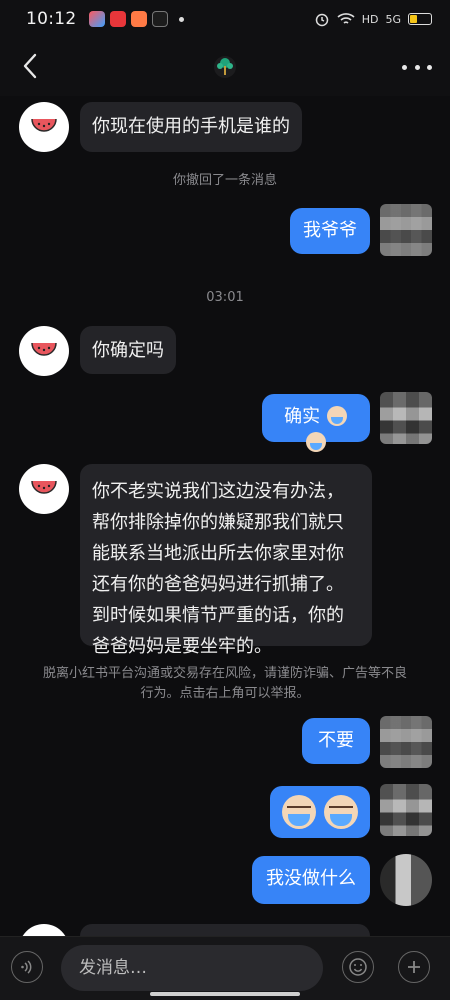 This screenshot has width=450, height=1000. What do you see at coordinates (302, 416) in the screenshot?
I see `message-text: 确实` at bounding box center [302, 416].